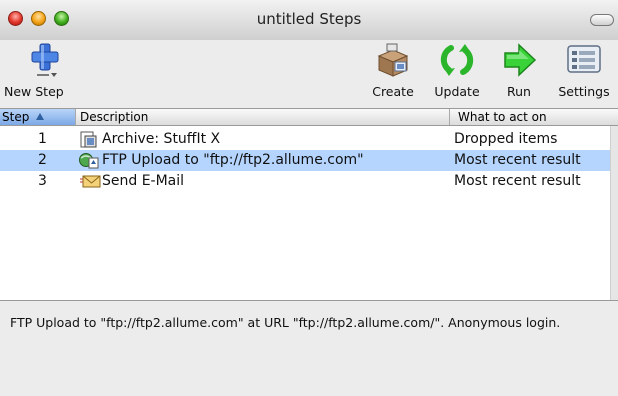  Describe the element at coordinates (502, 117) in the screenshot. I see `column-header-target-label: What to act on` at that location.